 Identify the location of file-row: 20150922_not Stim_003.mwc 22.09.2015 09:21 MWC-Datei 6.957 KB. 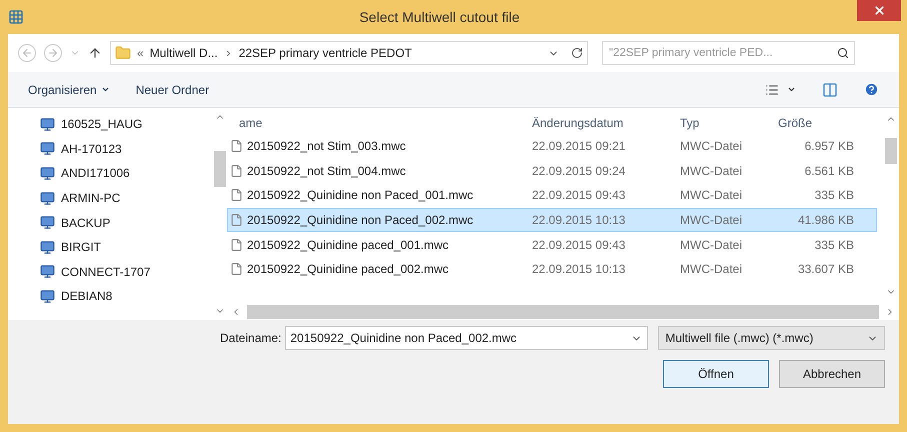
(552, 146).